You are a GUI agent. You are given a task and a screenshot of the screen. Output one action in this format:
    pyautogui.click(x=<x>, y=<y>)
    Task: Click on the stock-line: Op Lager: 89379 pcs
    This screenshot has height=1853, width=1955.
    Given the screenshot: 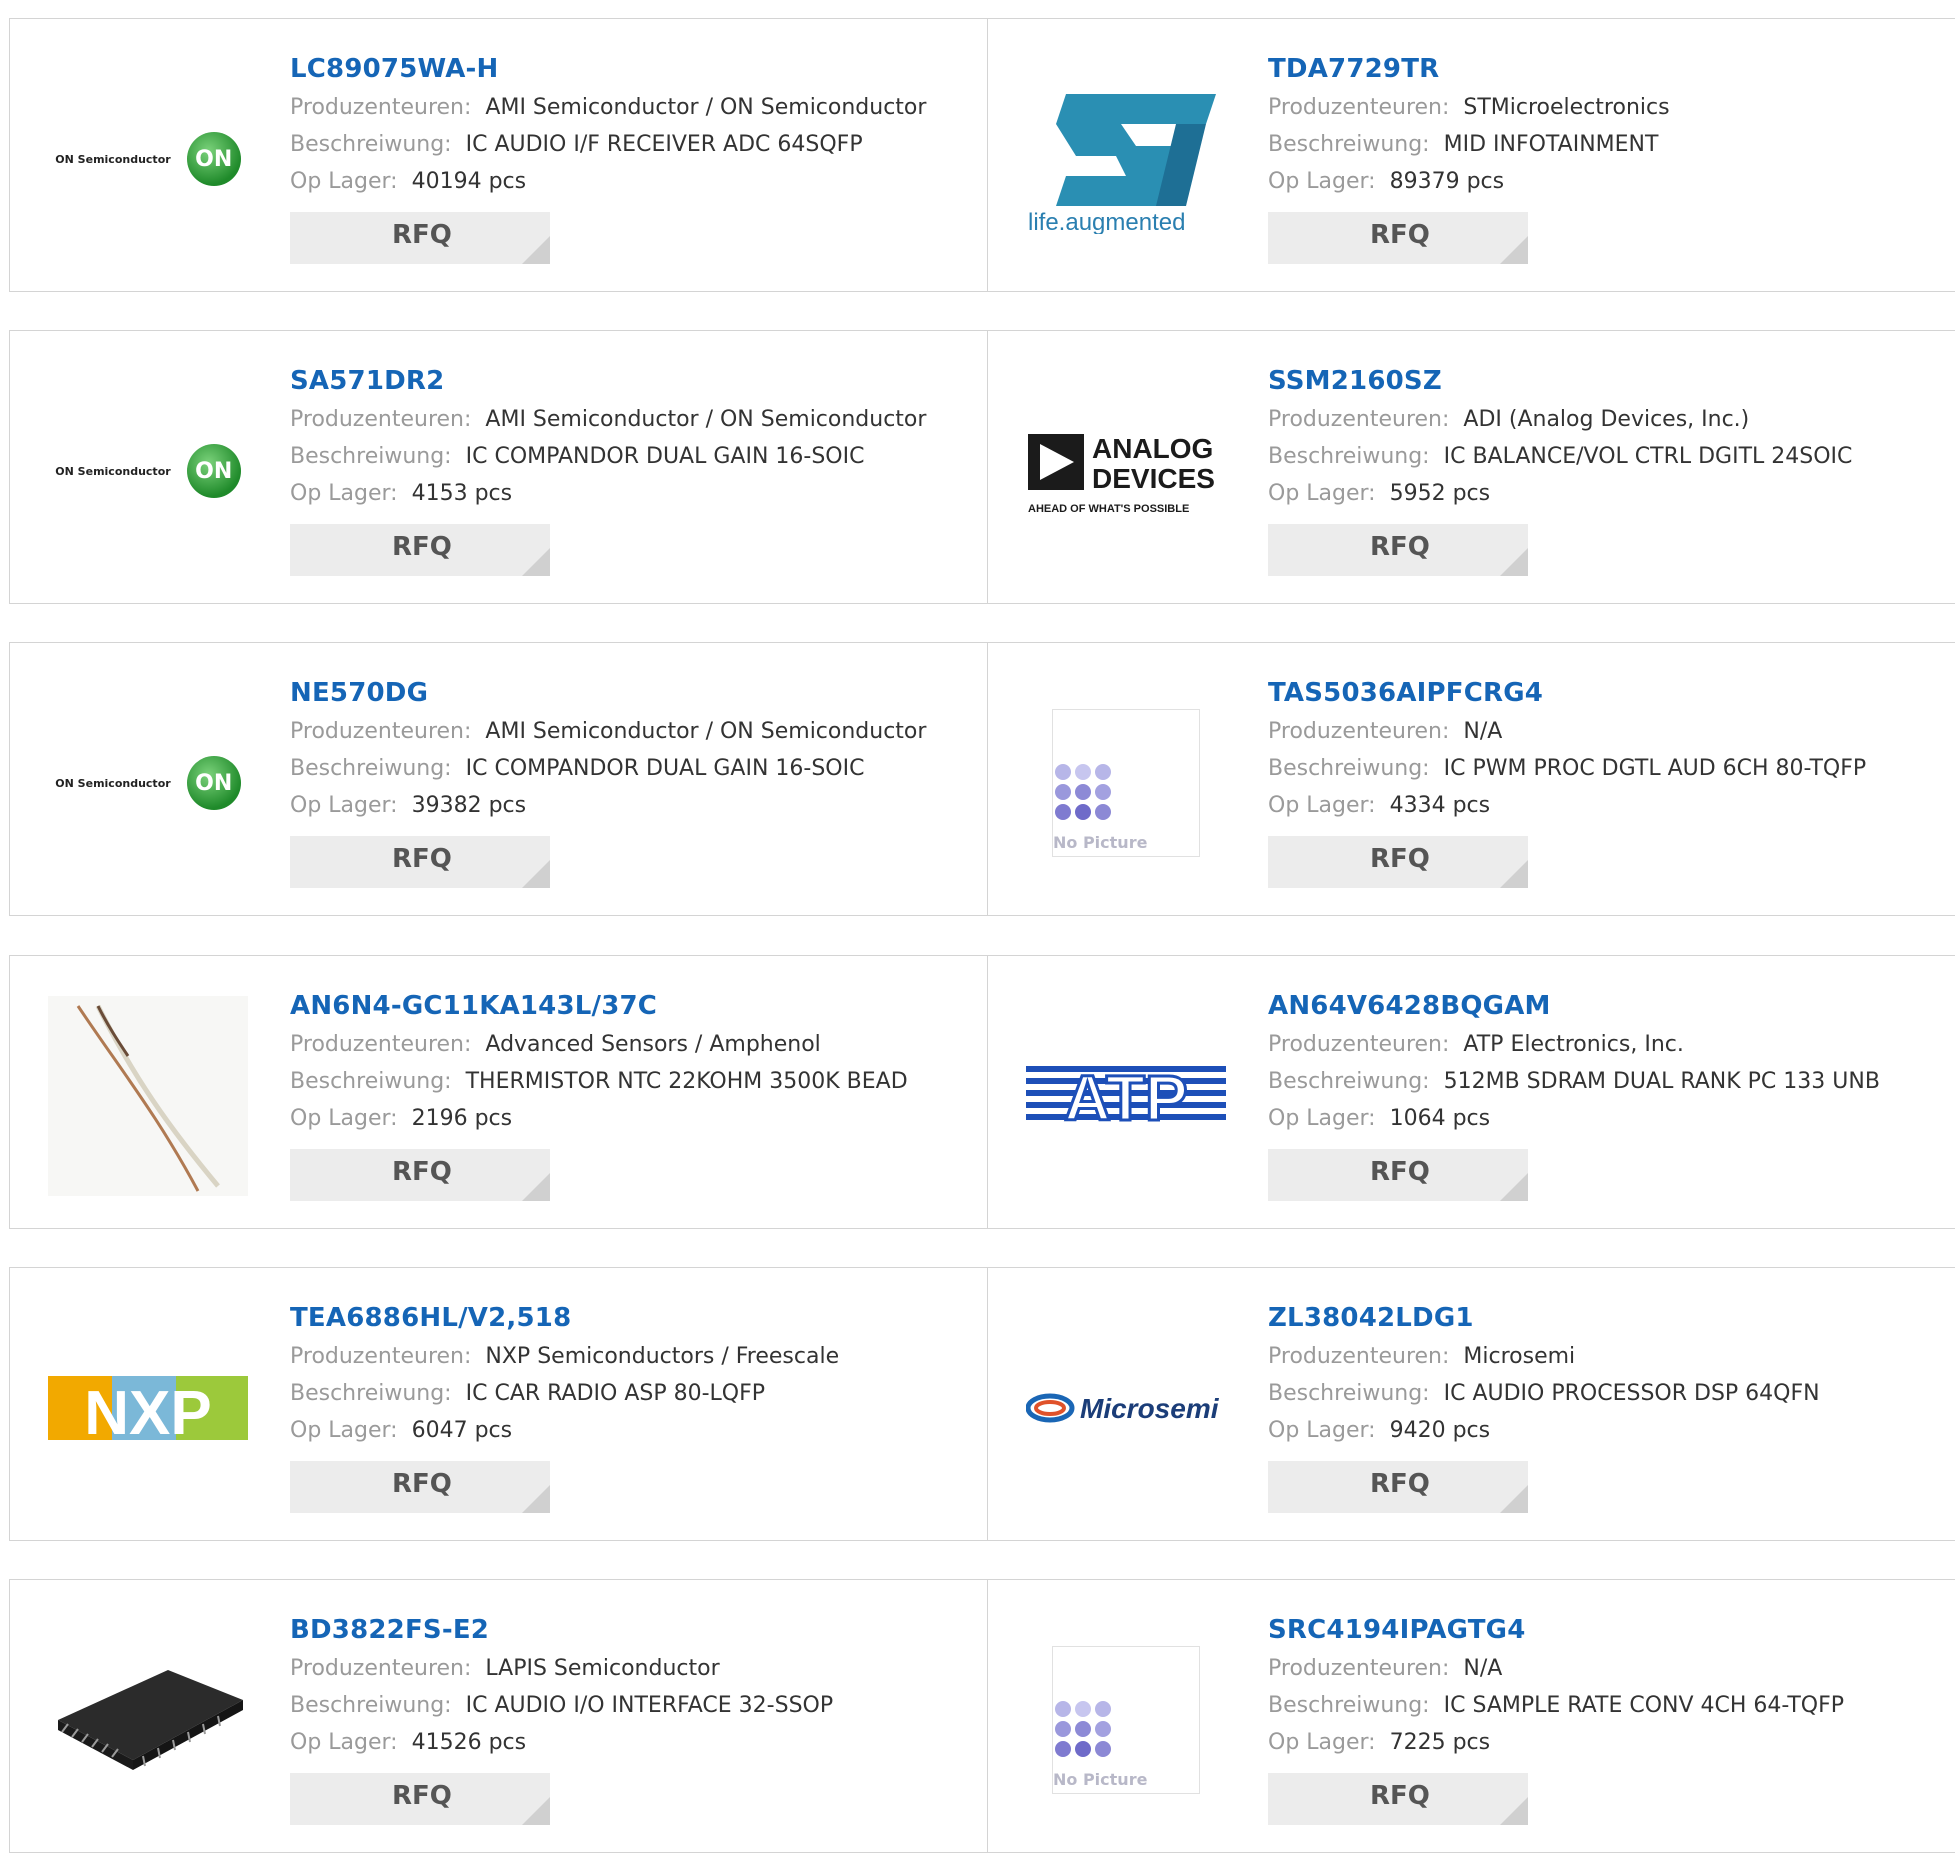 What is the action you would take?
    pyautogui.click(x=1469, y=181)
    